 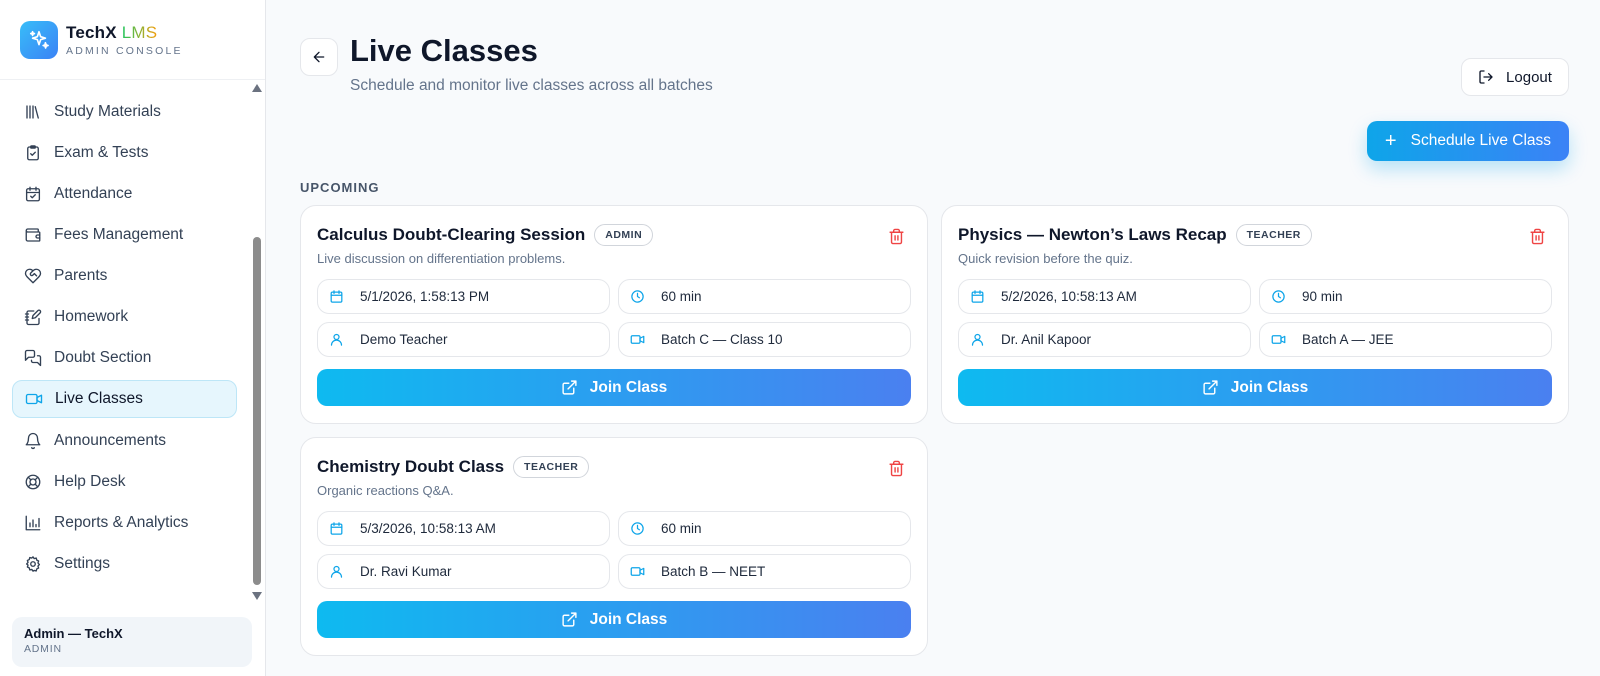 What do you see at coordinates (112, 32) in the screenshot?
I see `brand-name: TechX LMS` at bounding box center [112, 32].